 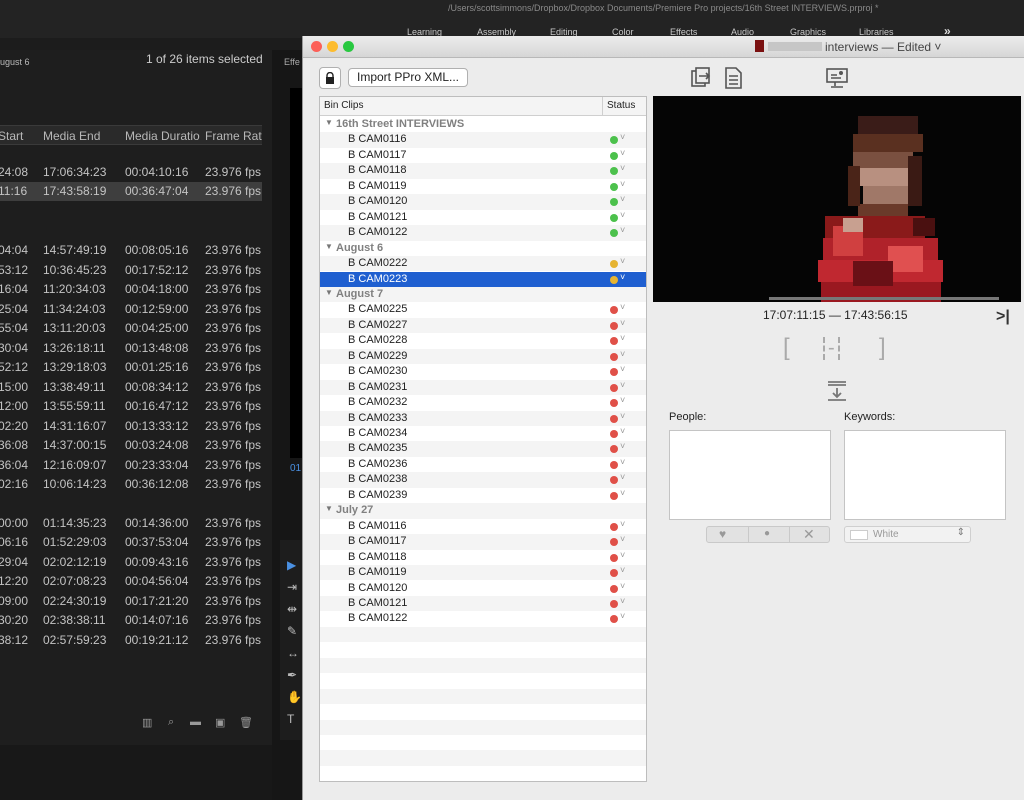 What do you see at coordinates (131, 484) in the screenshot?
I see `project-row: 02:16 10:06:14:23 00:36:12:08 23.976 fps` at bounding box center [131, 484].